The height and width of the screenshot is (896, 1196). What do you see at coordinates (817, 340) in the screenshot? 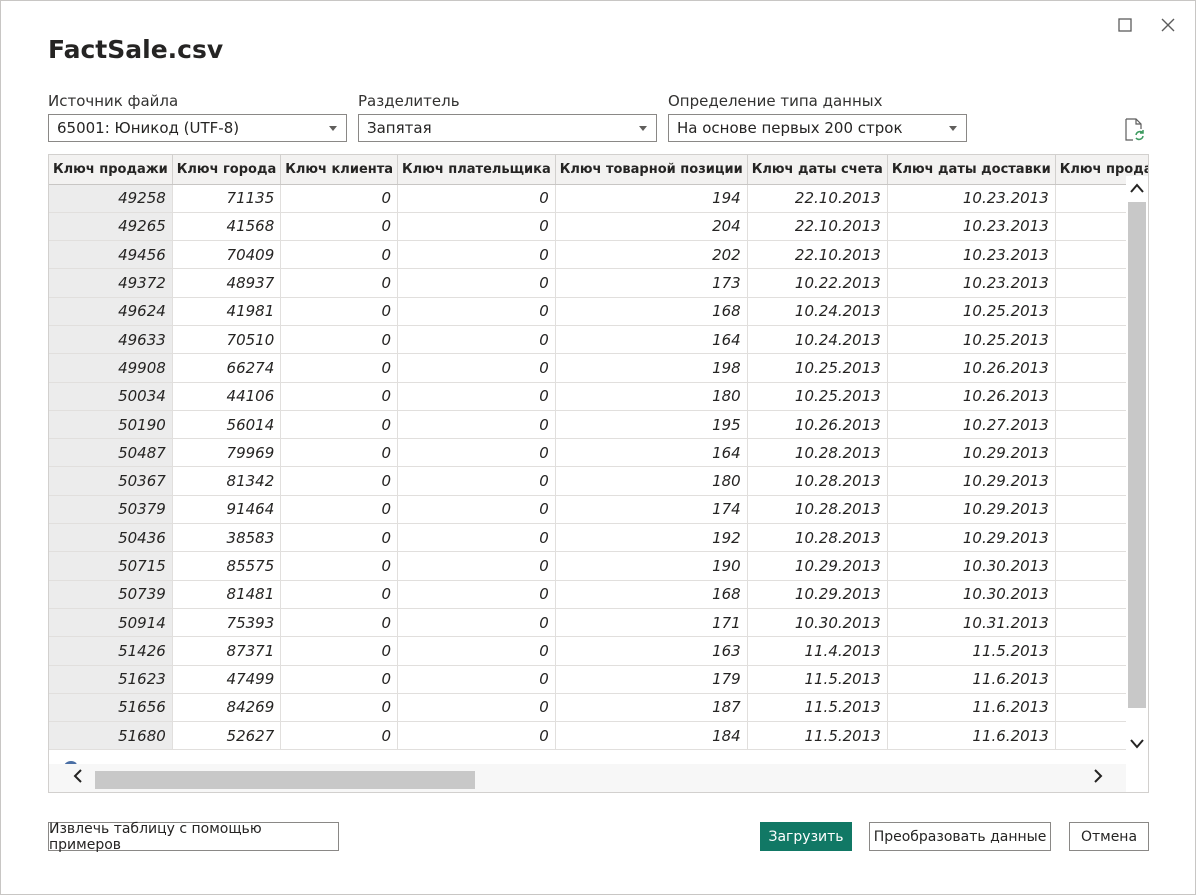
I see `table-cell: 10.24.2013` at bounding box center [817, 340].